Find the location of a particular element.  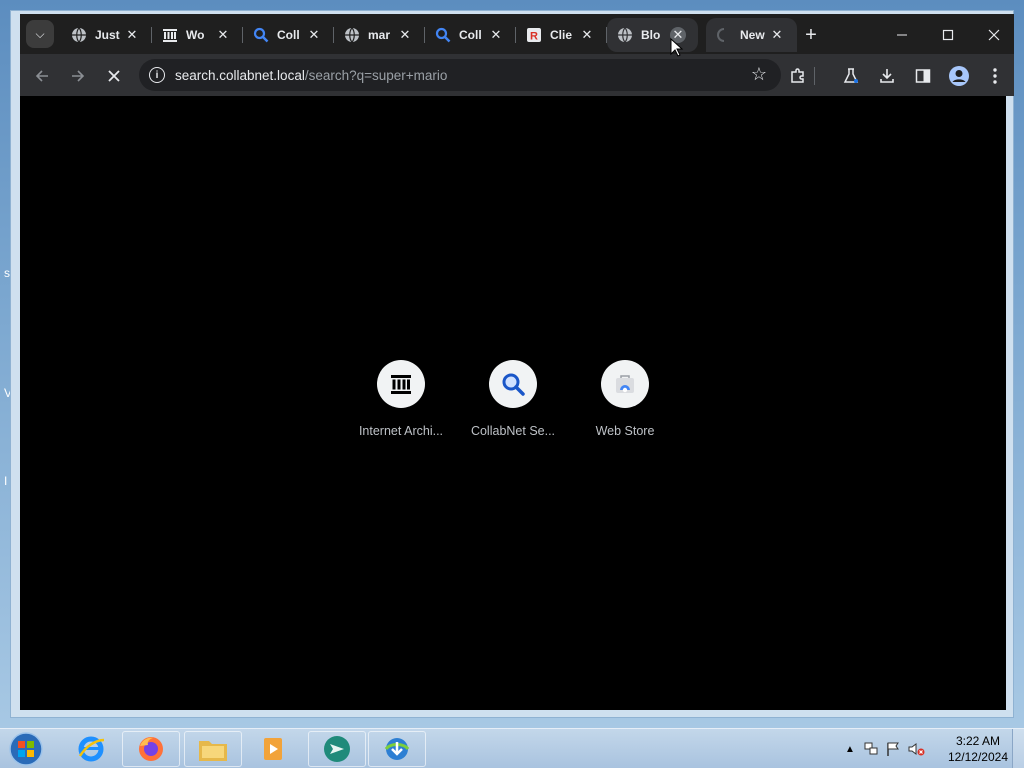

taskbar-app-arrow is located at coordinates (337, 749).